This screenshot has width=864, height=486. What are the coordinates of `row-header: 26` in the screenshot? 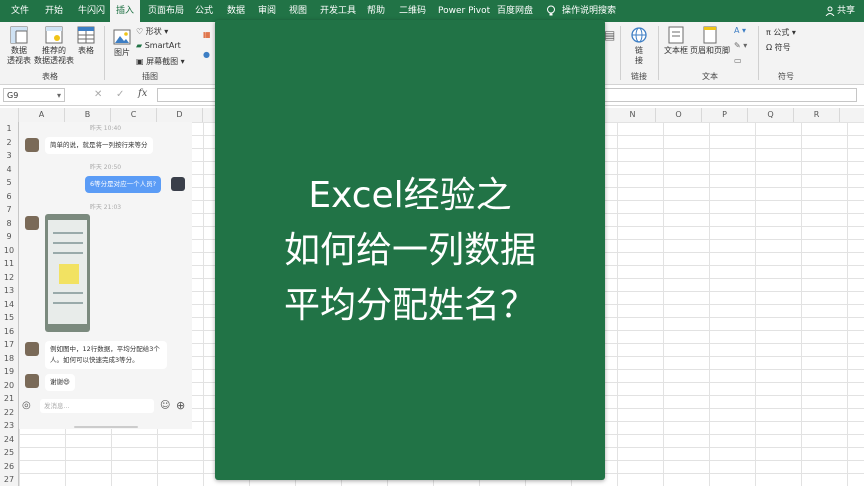 It's located at (9, 466).